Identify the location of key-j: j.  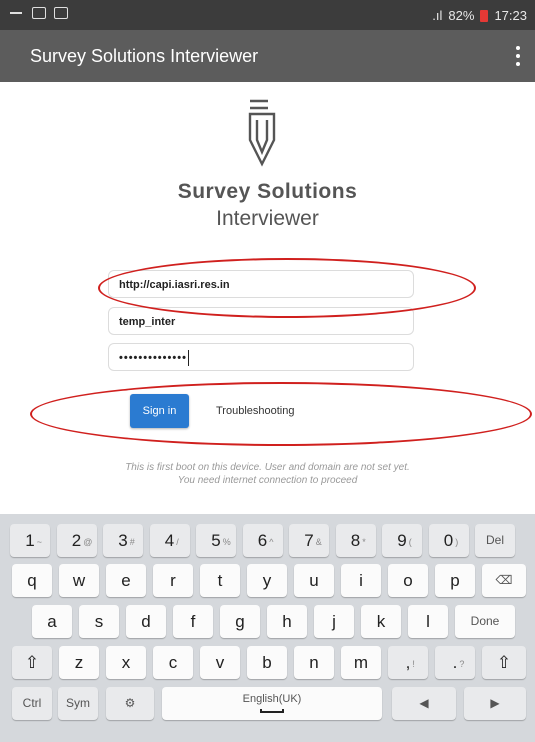
(334, 621).